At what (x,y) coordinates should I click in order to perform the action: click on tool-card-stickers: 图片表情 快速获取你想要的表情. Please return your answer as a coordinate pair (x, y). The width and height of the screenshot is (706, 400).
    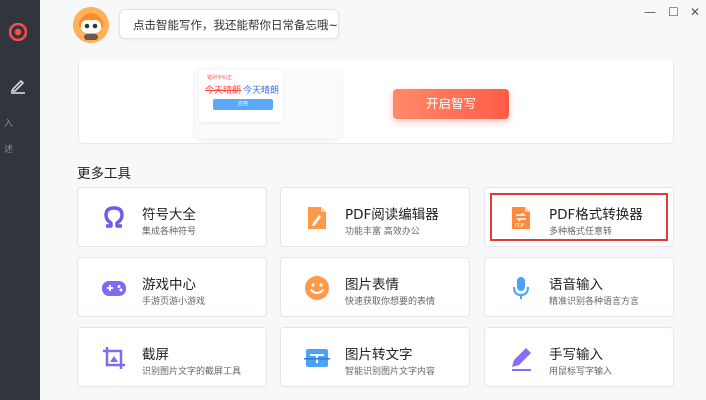
    Looking at the image, I should click on (375, 287).